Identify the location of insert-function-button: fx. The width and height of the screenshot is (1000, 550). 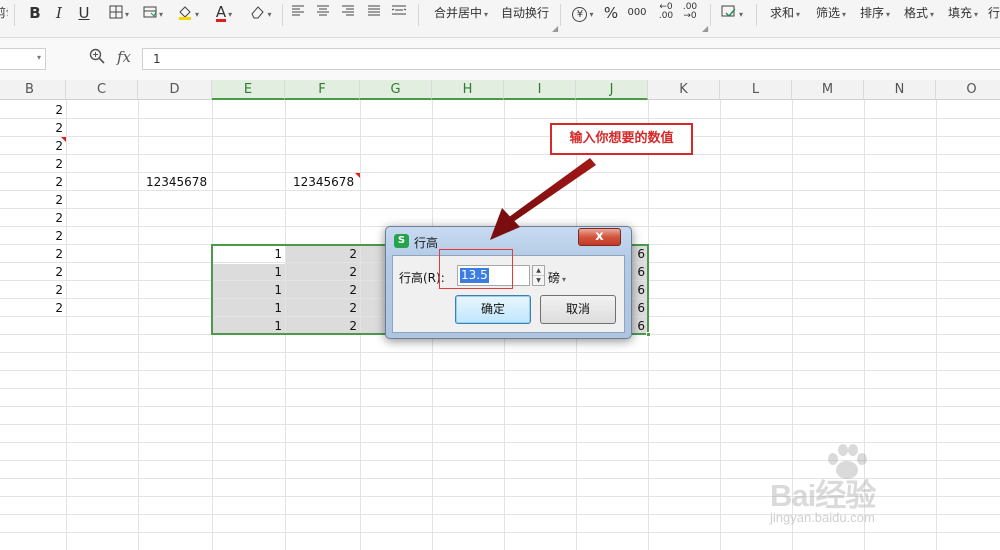
(124, 57).